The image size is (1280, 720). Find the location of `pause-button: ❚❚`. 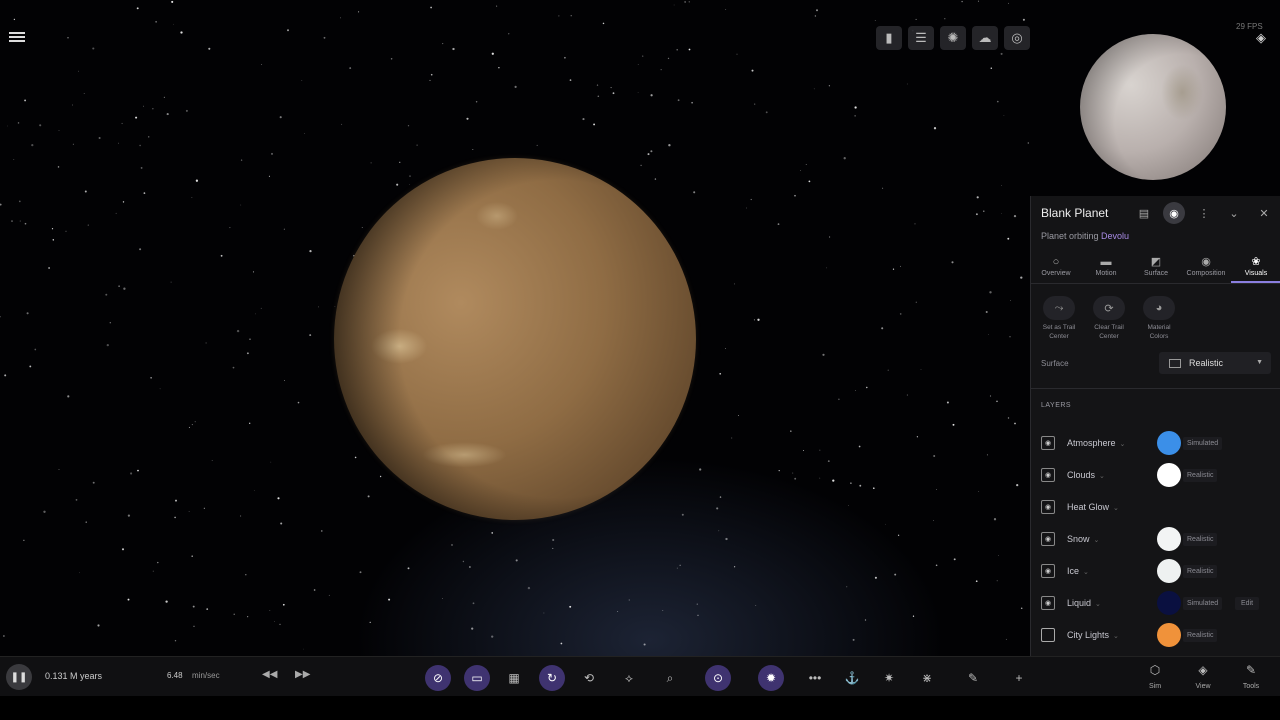

pause-button: ❚❚ is located at coordinates (19, 677).